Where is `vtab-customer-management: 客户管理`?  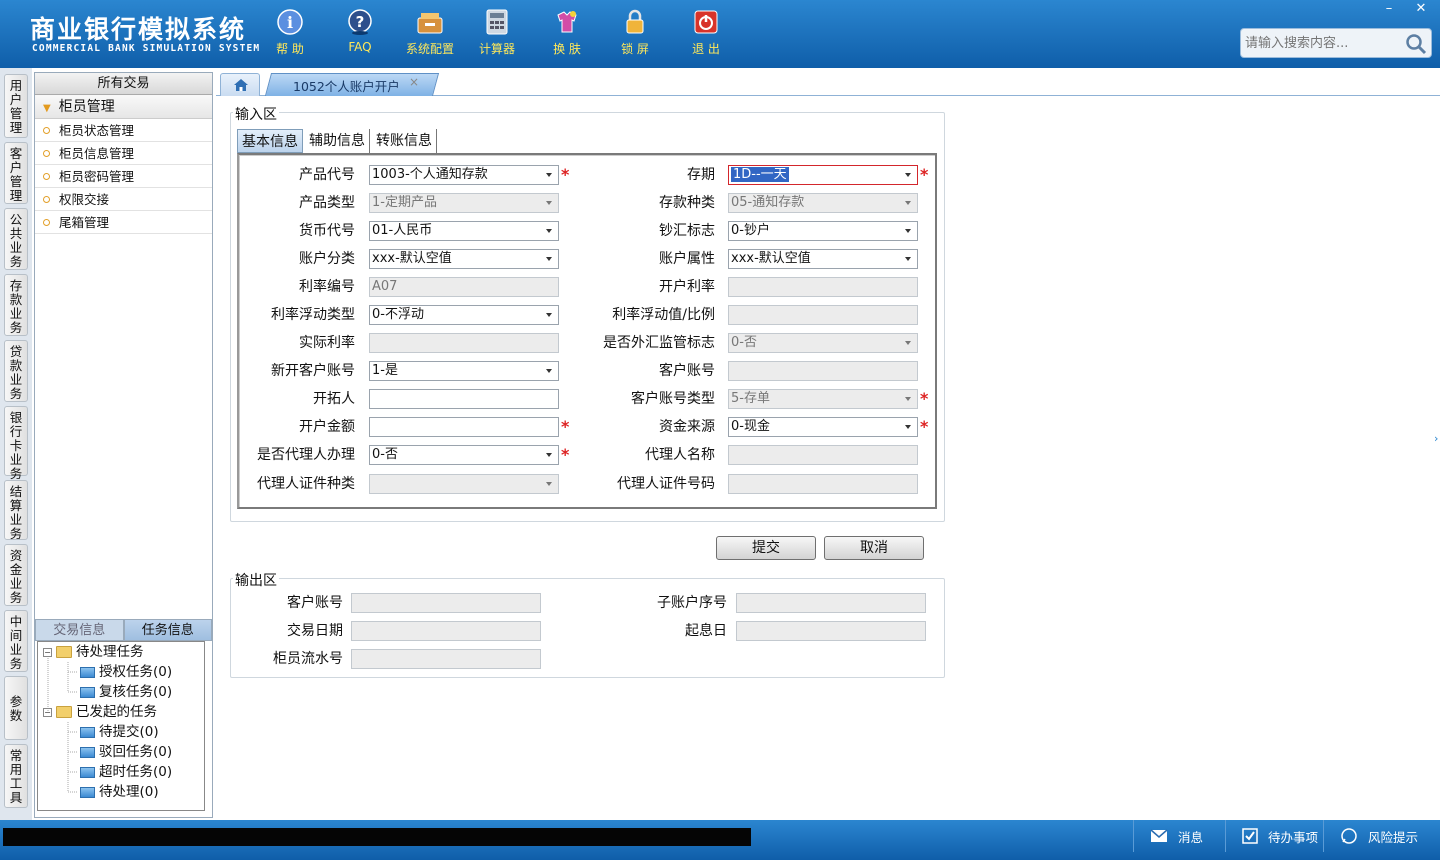
vtab-customer-management: 客户管理 is located at coordinates (16, 173).